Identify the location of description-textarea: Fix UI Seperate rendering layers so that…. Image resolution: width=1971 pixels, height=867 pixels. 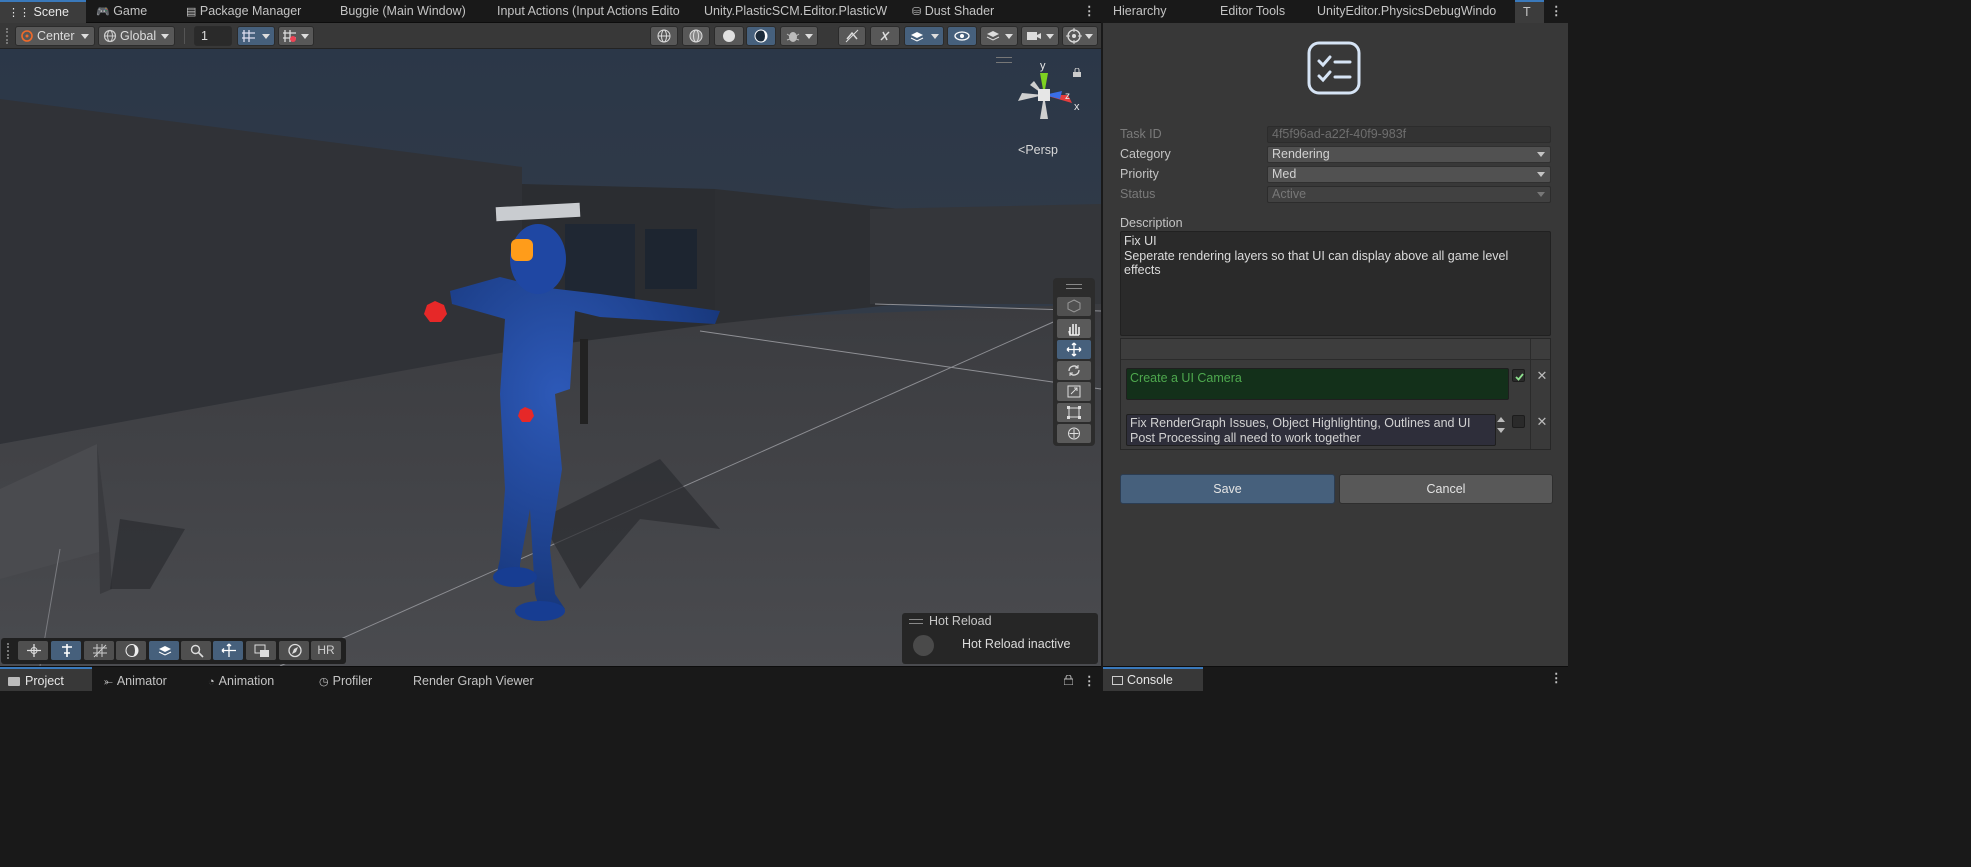
(1335, 283).